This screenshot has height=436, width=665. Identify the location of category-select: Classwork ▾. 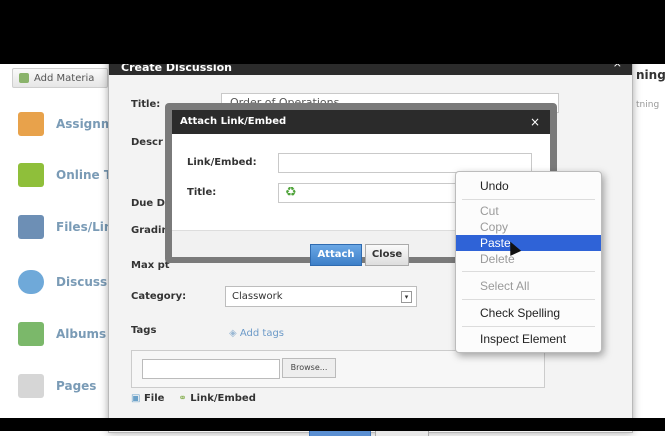
(321, 296).